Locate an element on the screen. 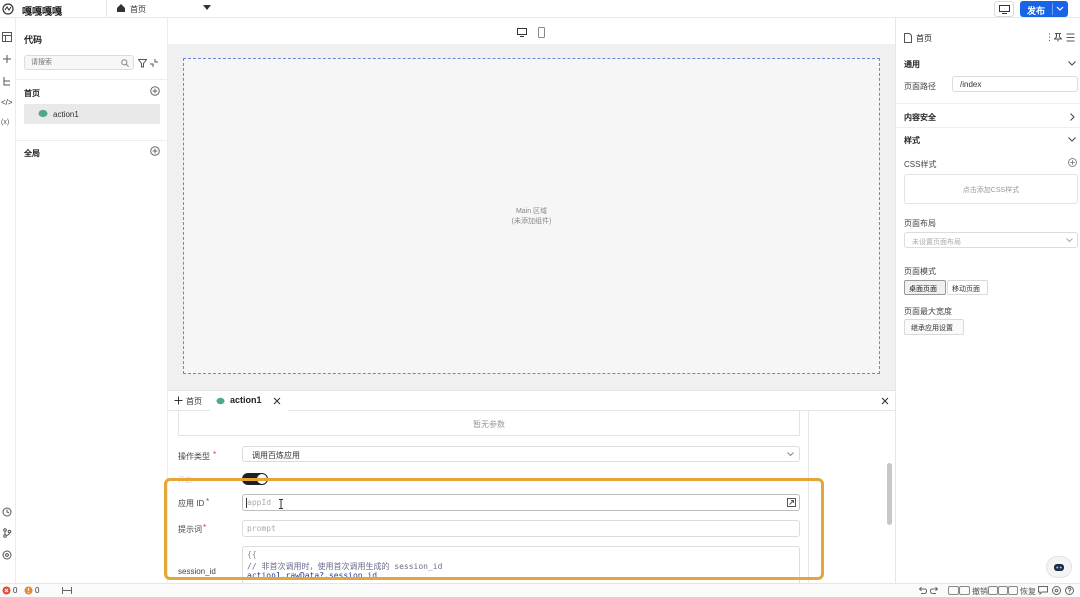  tab-bar: 首页 action1 is located at coordinates (531, 401).